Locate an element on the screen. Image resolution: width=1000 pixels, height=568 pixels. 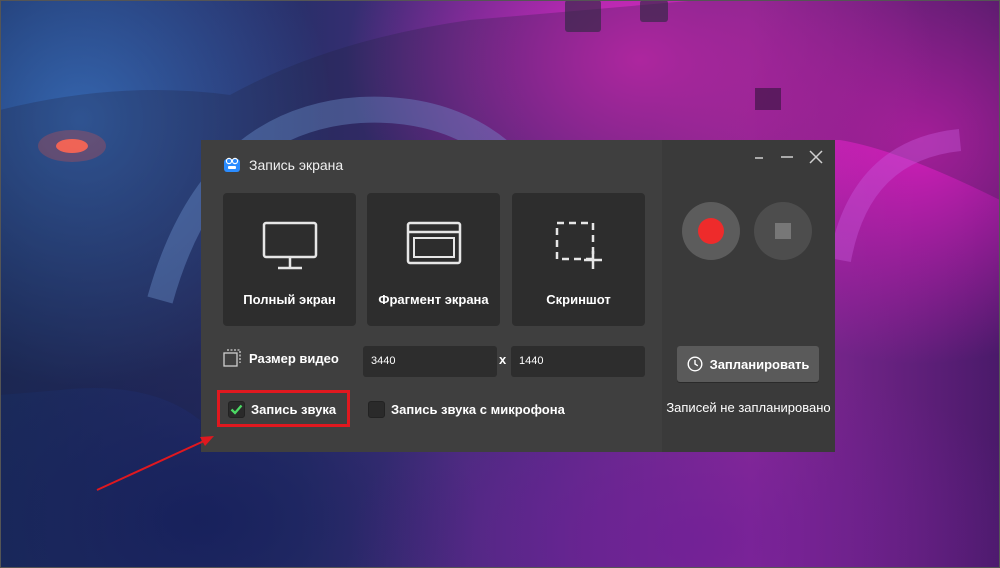
record-icon is located at coordinates (711, 231).